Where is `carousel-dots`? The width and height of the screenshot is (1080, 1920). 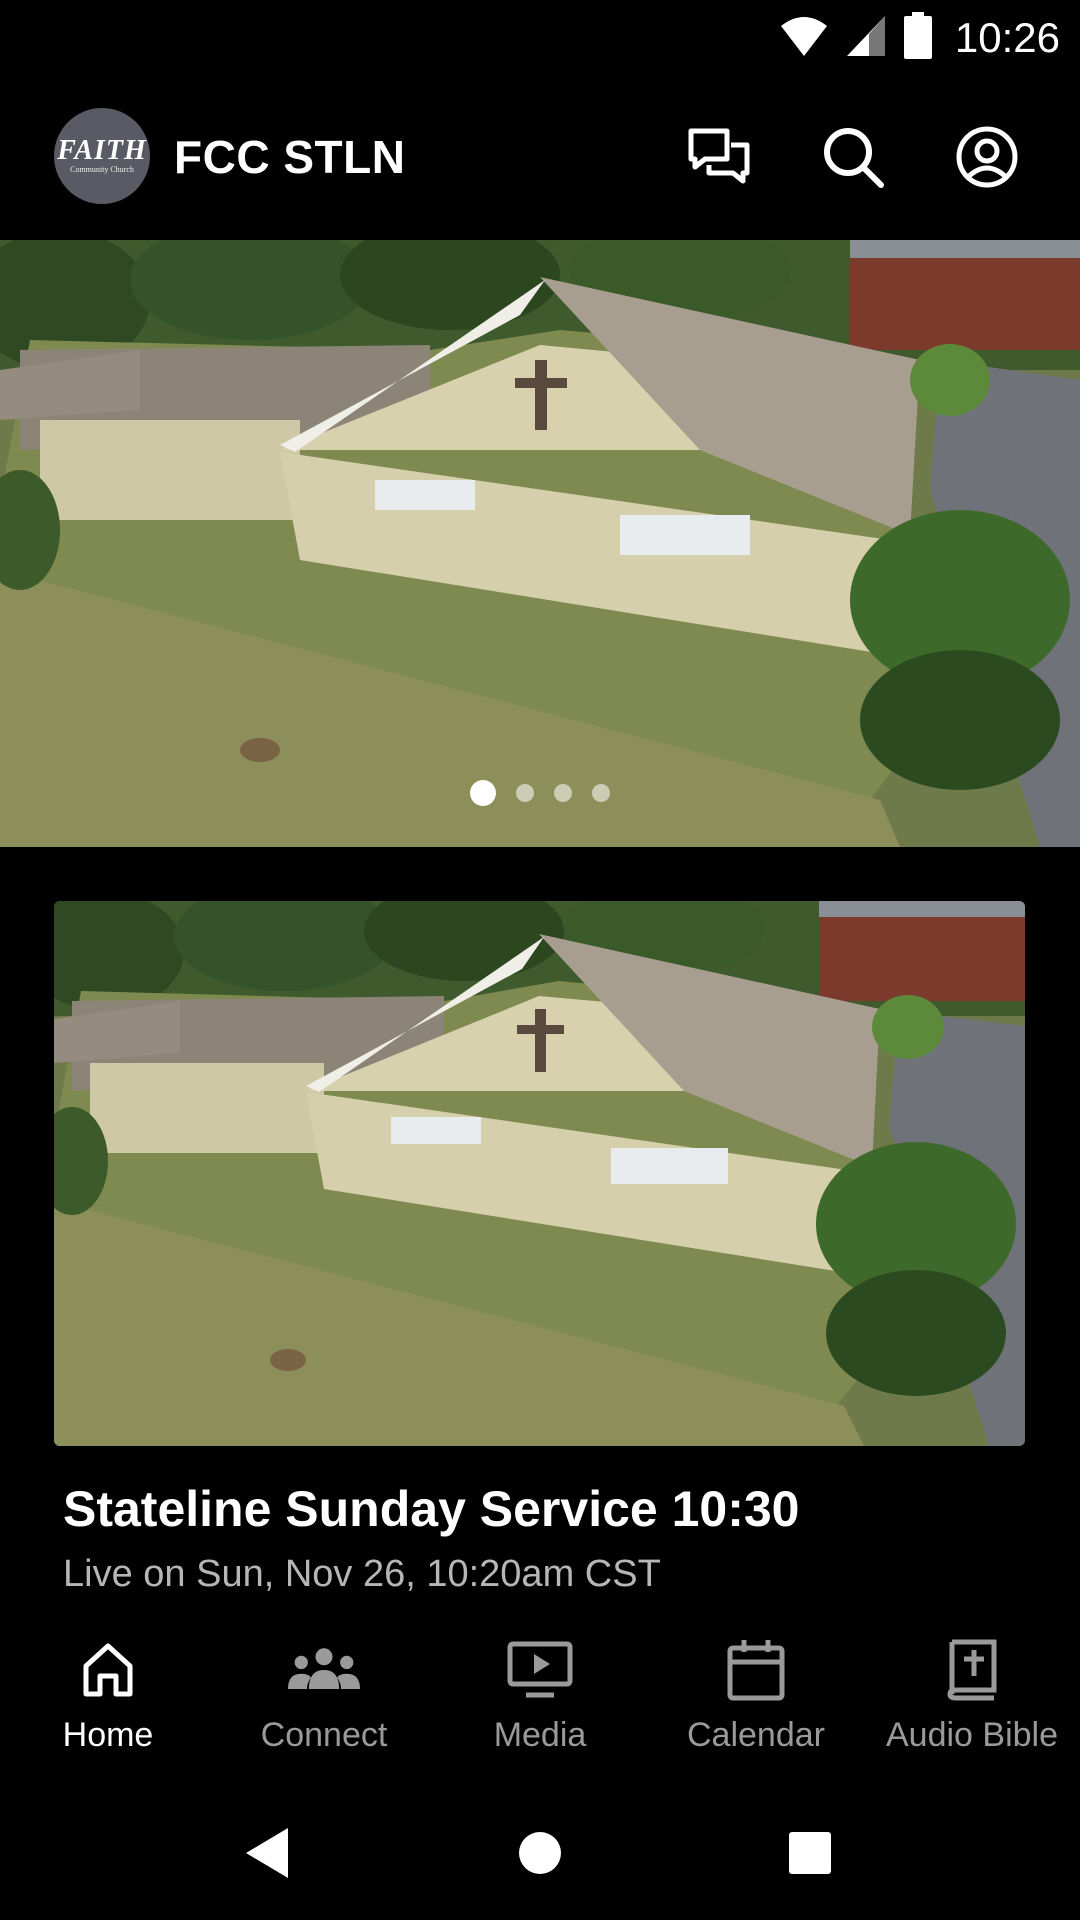 carousel-dots is located at coordinates (540, 793).